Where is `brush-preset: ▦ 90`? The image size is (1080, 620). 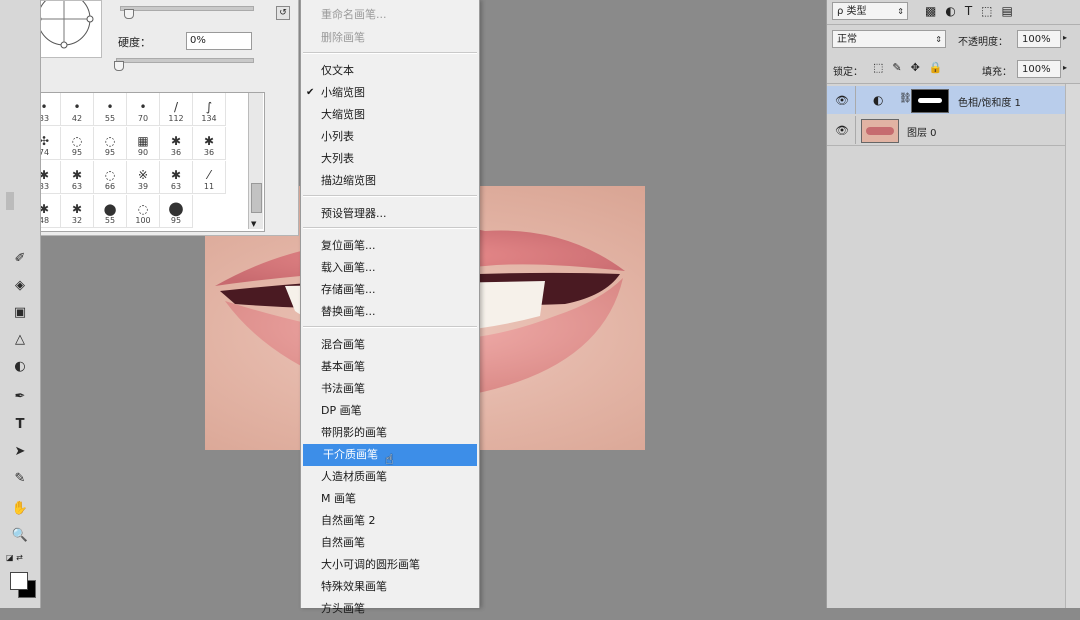 brush-preset: ▦ 90 is located at coordinates (143, 143).